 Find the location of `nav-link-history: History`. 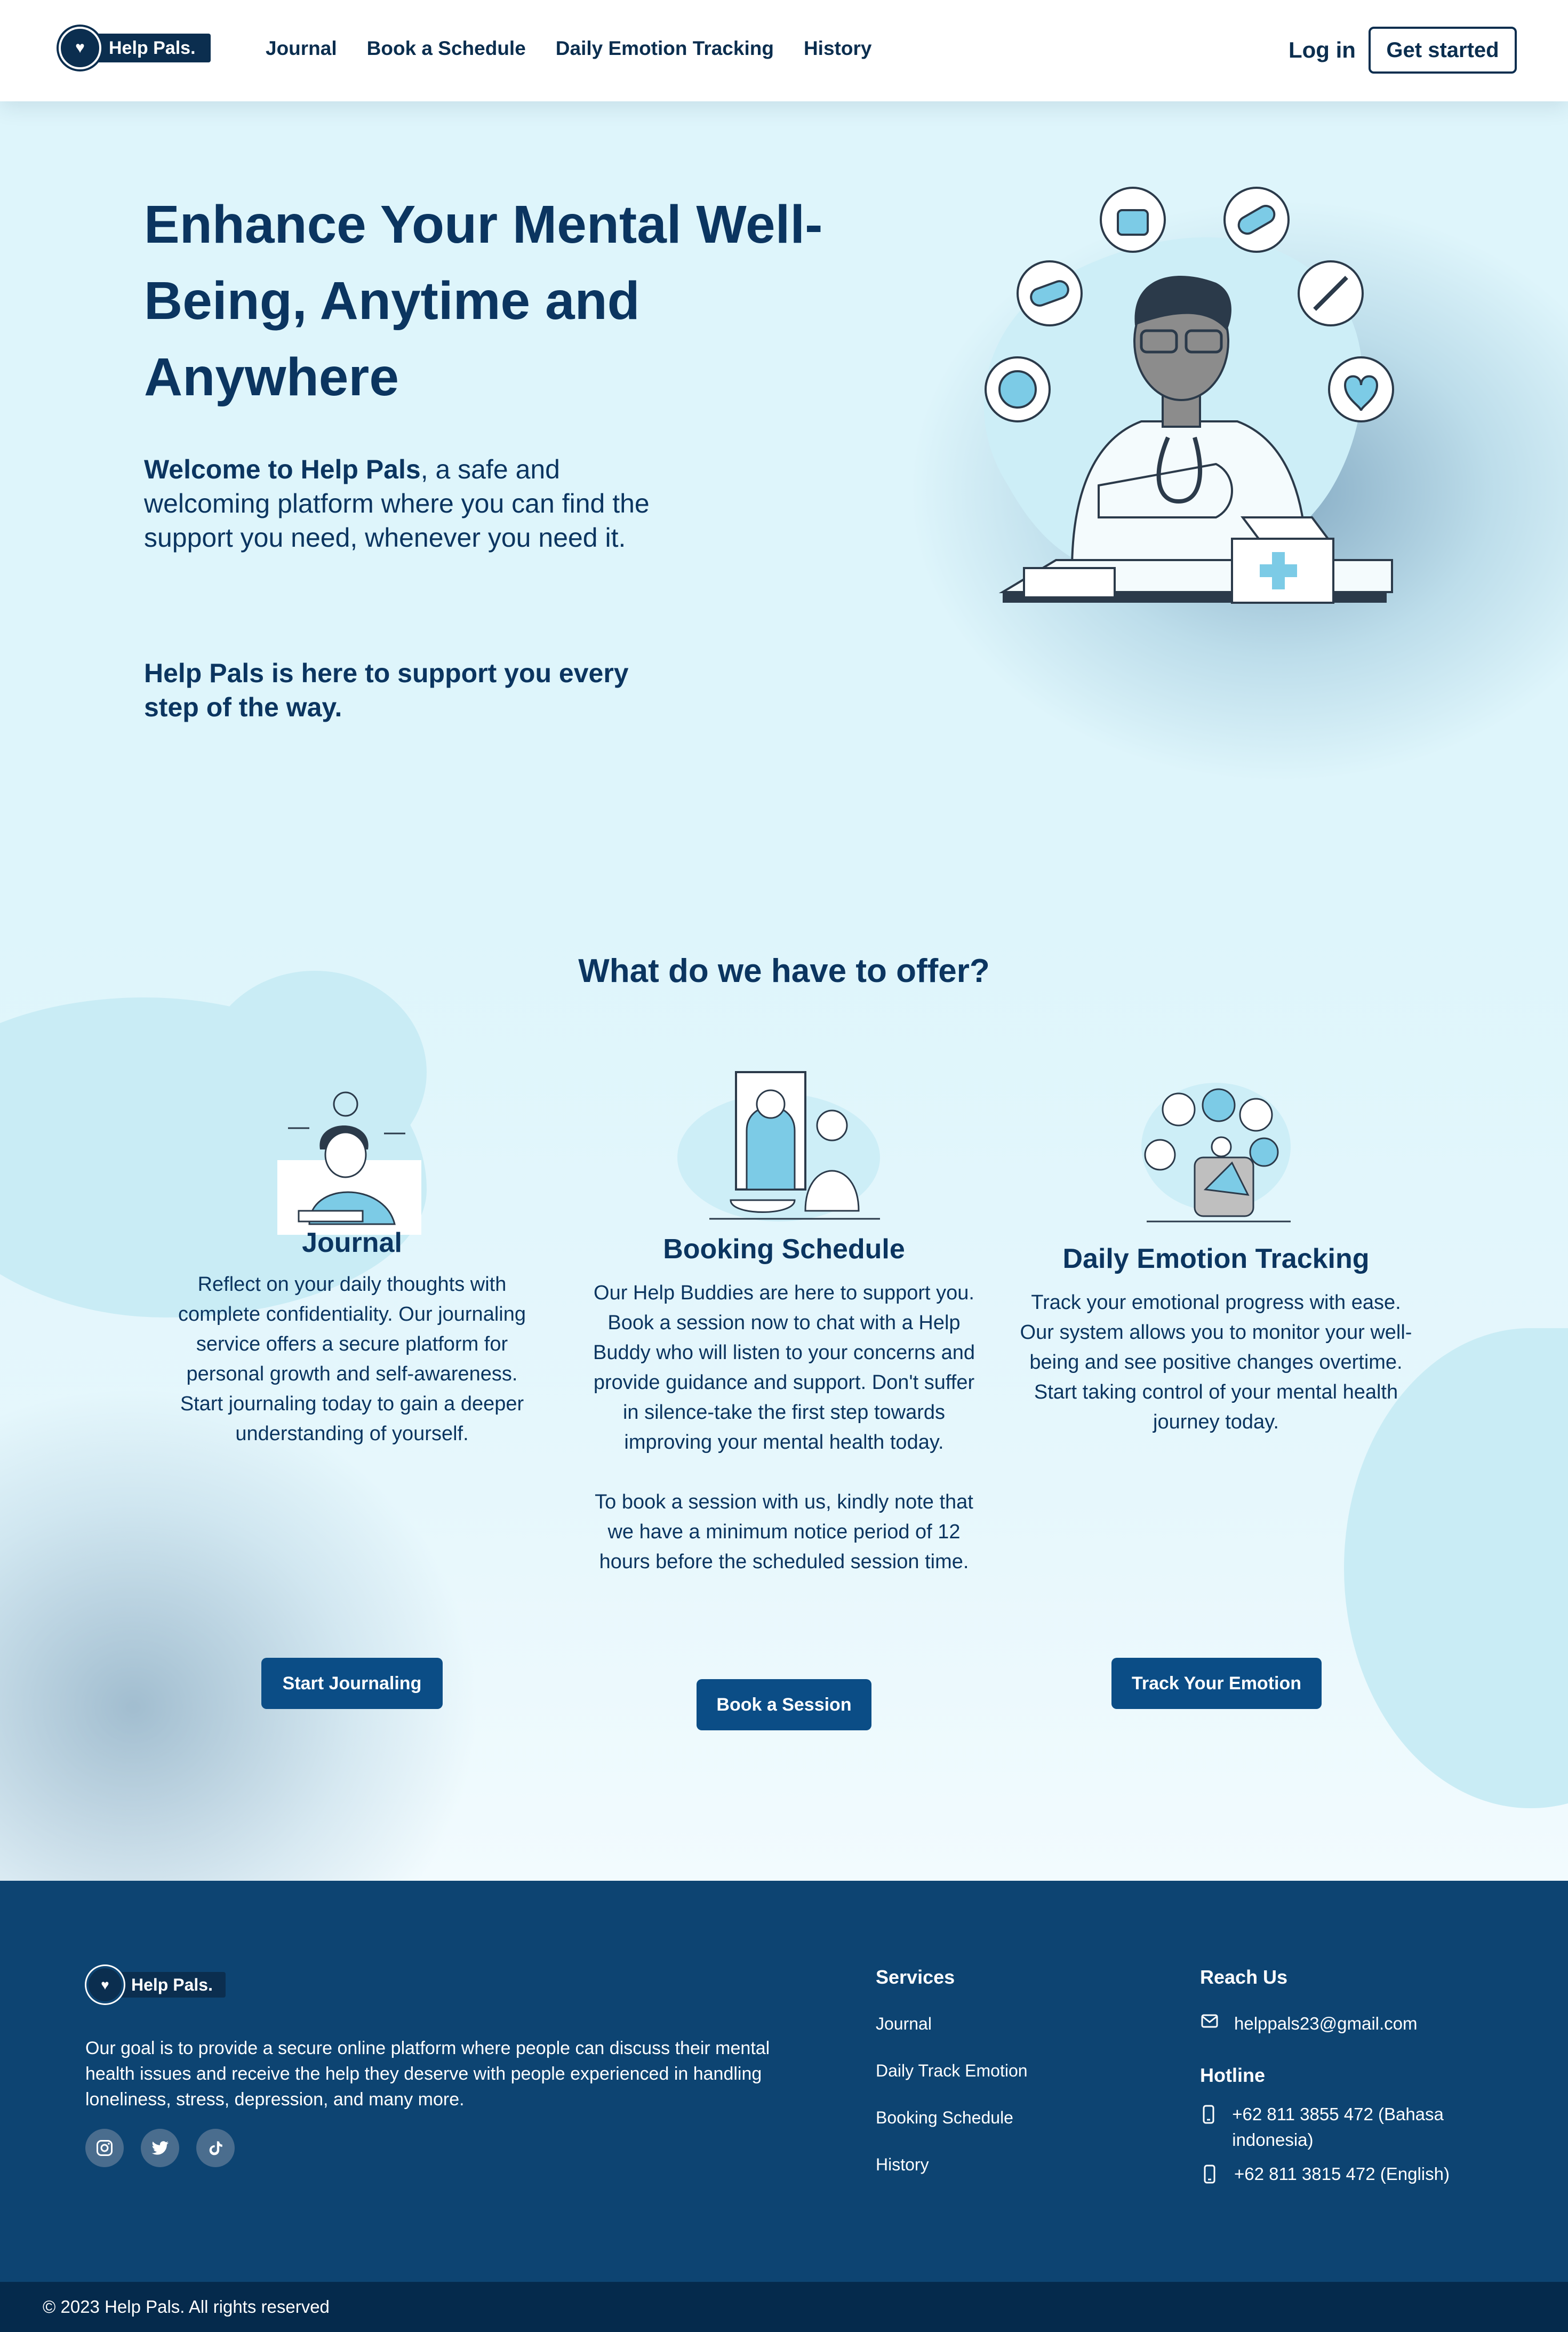

nav-link-history: History is located at coordinates (837, 49).